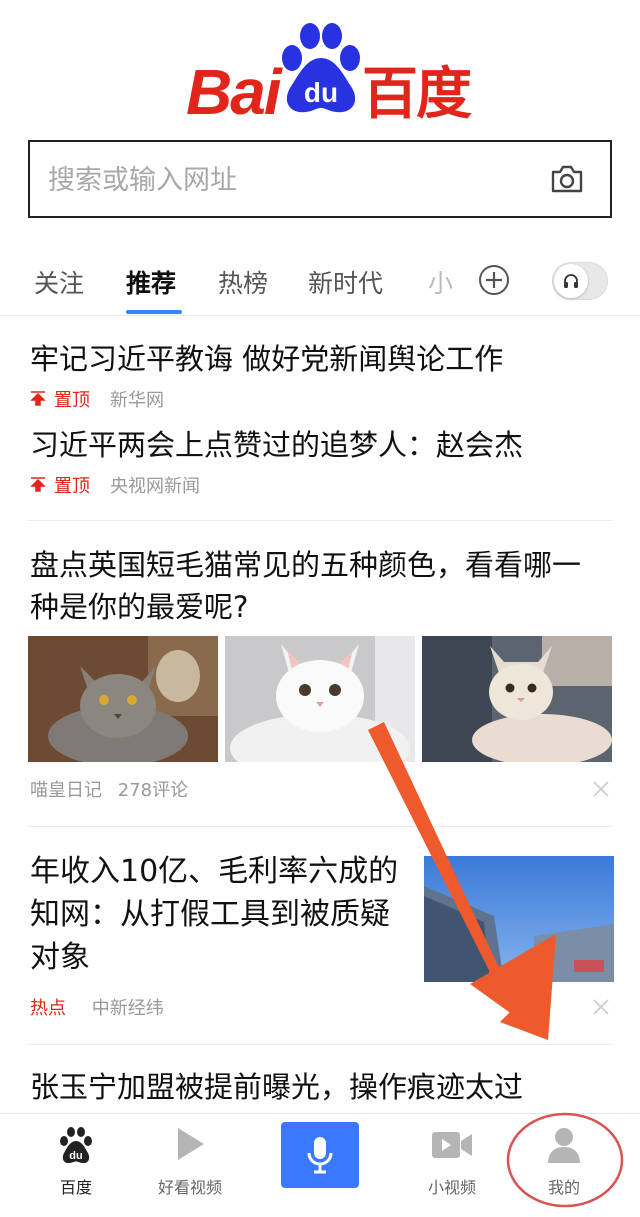  What do you see at coordinates (59, 282) in the screenshot?
I see `tab-follow: 关注` at bounding box center [59, 282].